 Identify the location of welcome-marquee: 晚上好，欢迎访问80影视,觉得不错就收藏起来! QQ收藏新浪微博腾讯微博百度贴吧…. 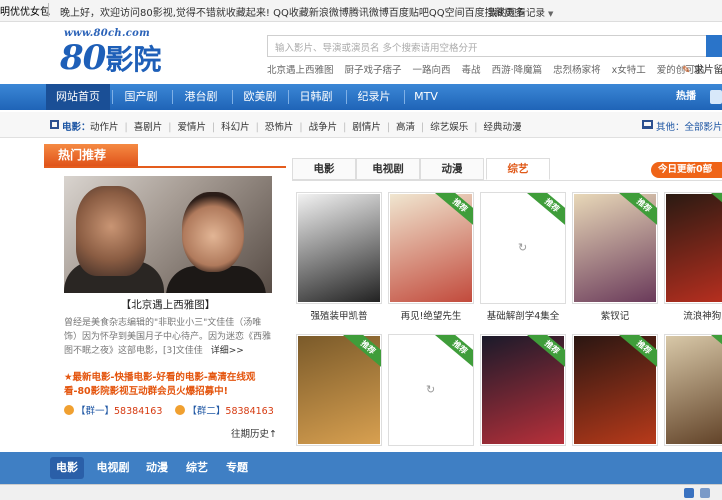
(292, 11).